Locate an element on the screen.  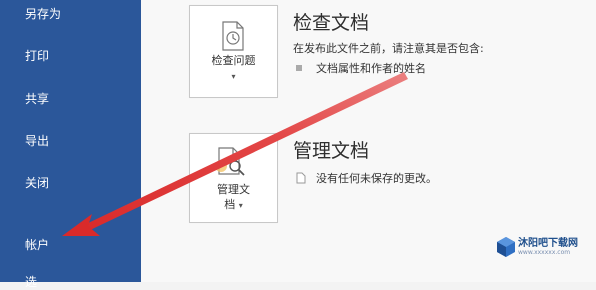
check-issues-label: 检查问题 is located at coordinates (233, 60).